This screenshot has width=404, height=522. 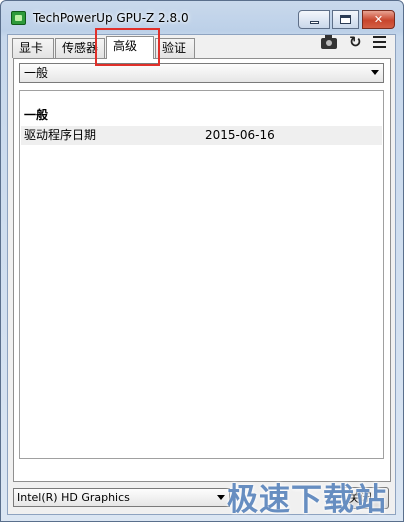 I want to click on row-value: 2015-06-16, so click(x=240, y=135).